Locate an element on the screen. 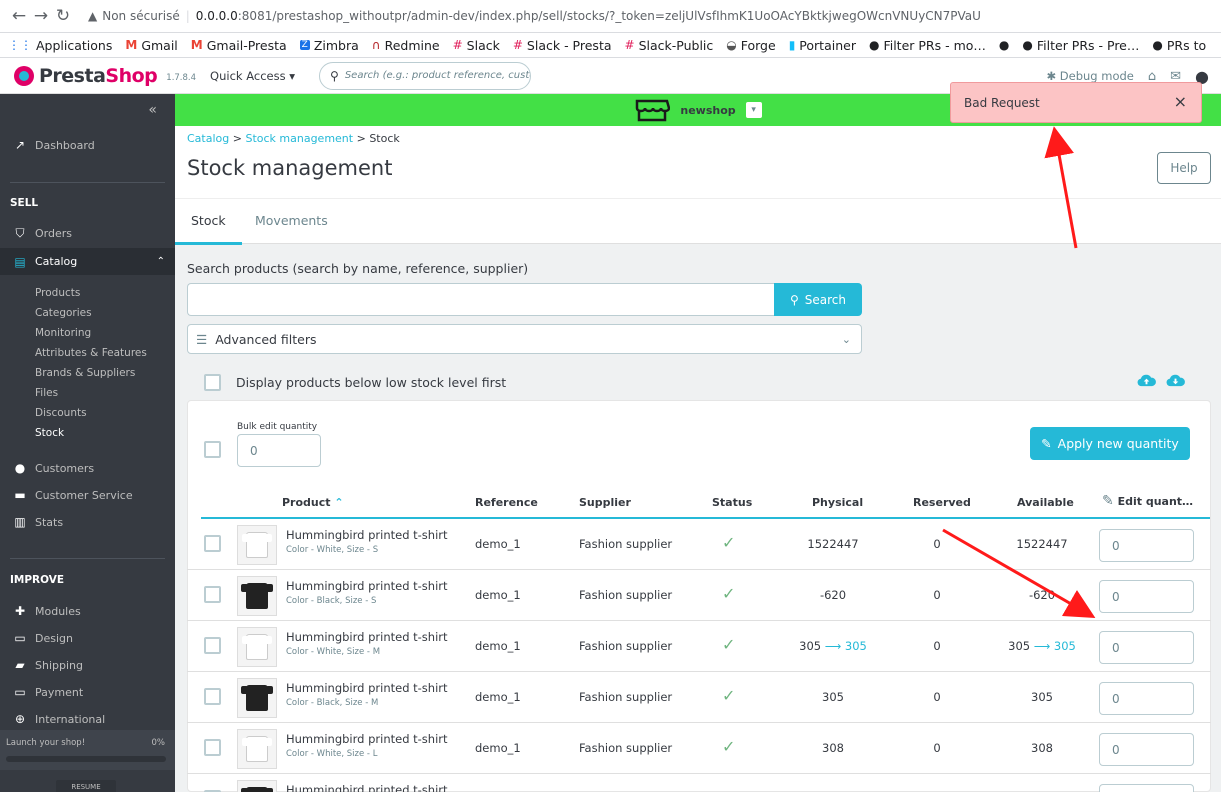 The height and width of the screenshot is (792, 1221). sidebar-subitem-monitoring: Monitoring is located at coordinates (63, 333).